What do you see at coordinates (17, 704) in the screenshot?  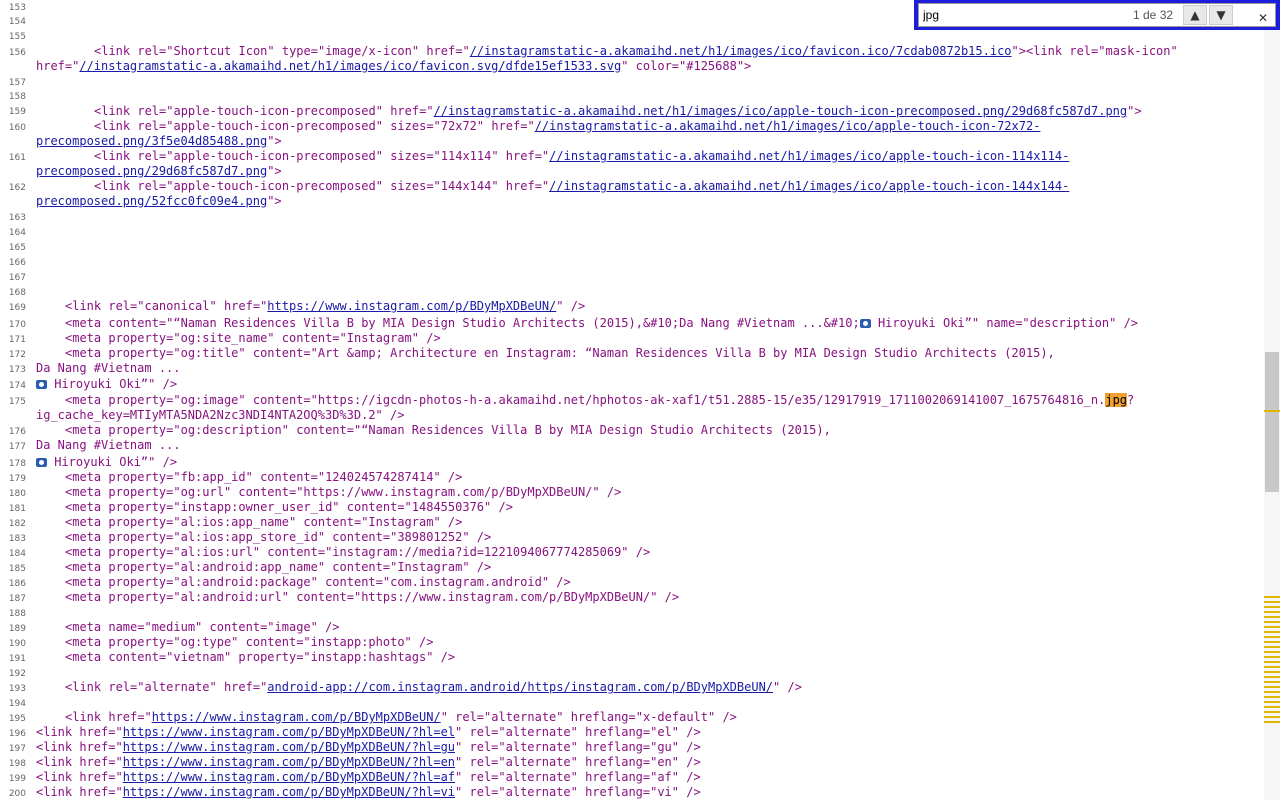 I see `line-number: 194` at bounding box center [17, 704].